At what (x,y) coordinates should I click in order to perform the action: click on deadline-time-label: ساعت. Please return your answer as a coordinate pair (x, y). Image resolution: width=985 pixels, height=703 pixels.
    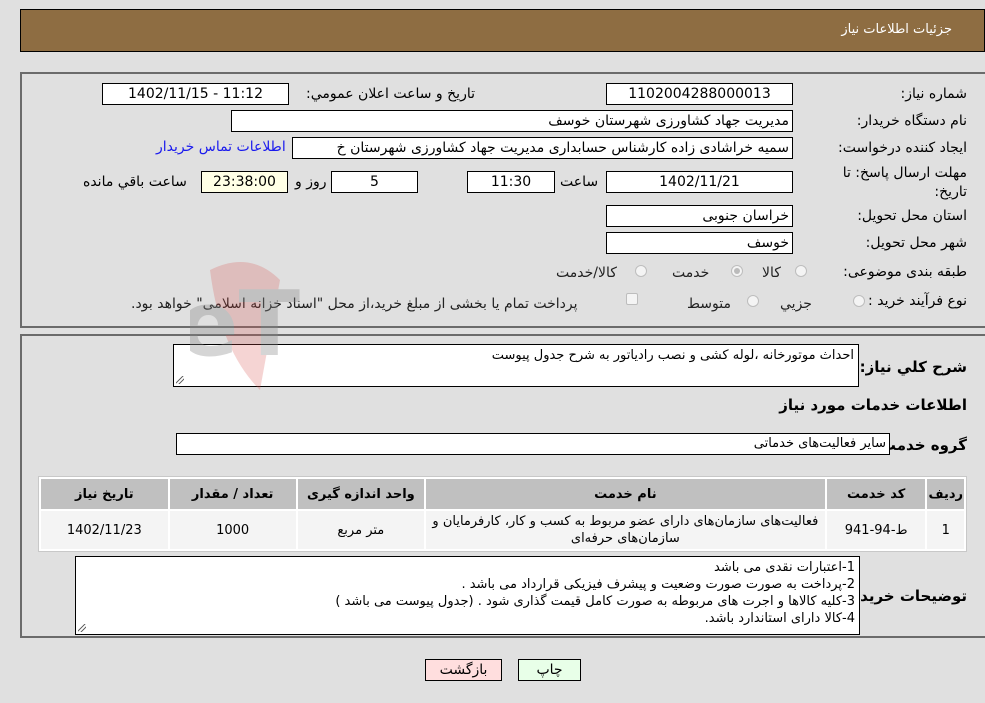
    Looking at the image, I should click on (579, 182).